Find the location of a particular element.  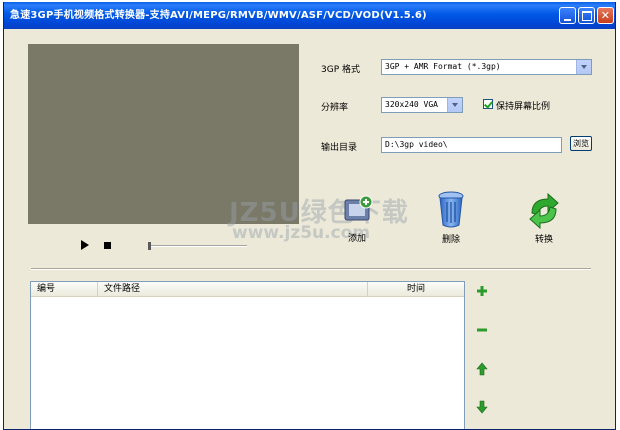

resolution-select-value: 320x240 VGA is located at coordinates (411, 104).